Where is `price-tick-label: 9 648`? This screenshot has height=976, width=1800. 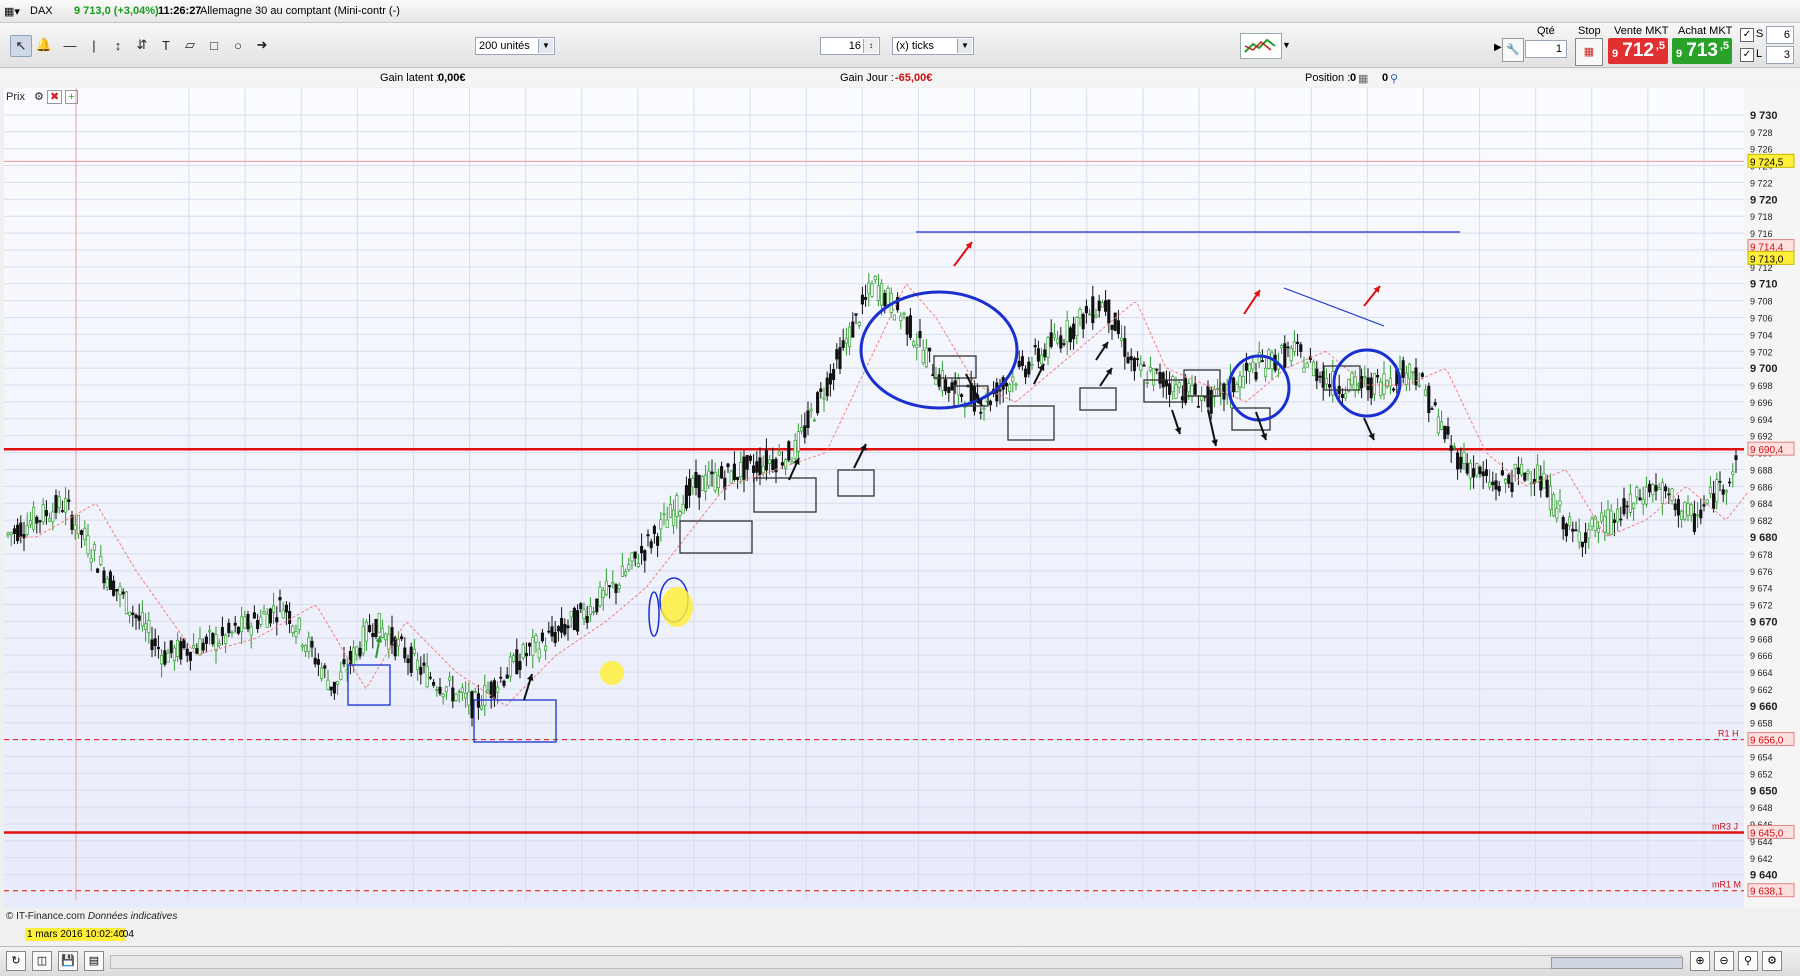
price-tick-label: 9 648 is located at coordinates (1761, 808).